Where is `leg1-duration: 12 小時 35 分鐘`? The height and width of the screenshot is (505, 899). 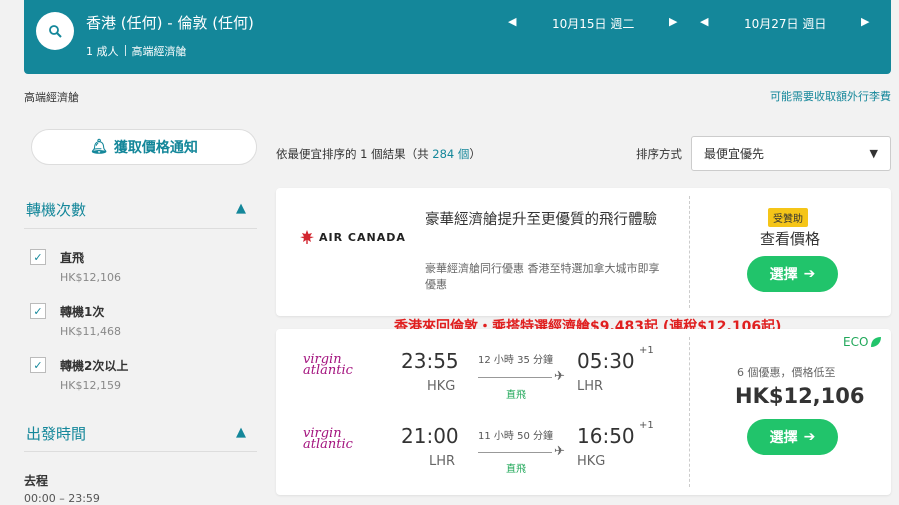
leg1-duration: 12 小時 35 分鐘 is located at coordinates (515, 360).